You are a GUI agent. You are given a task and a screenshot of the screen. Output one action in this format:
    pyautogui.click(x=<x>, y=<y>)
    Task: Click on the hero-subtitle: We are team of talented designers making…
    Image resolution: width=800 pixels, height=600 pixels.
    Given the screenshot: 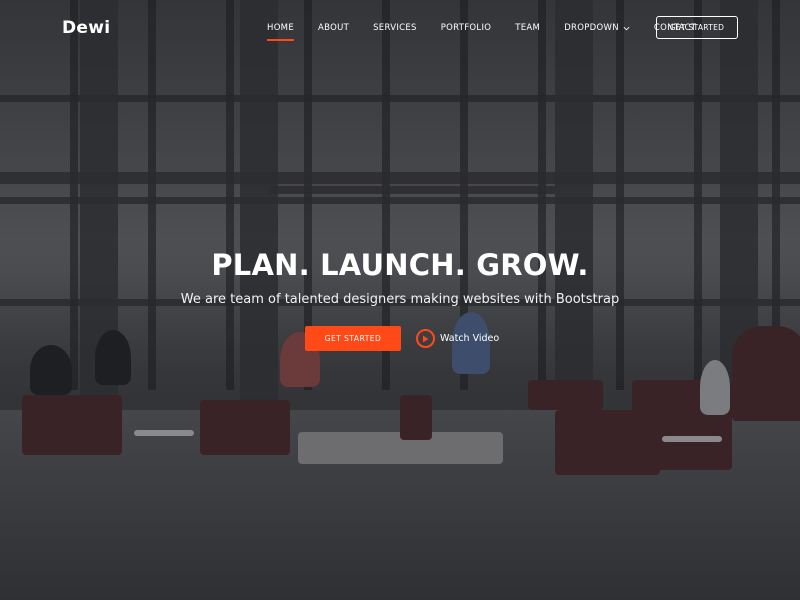 What is the action you would take?
    pyautogui.click(x=400, y=299)
    